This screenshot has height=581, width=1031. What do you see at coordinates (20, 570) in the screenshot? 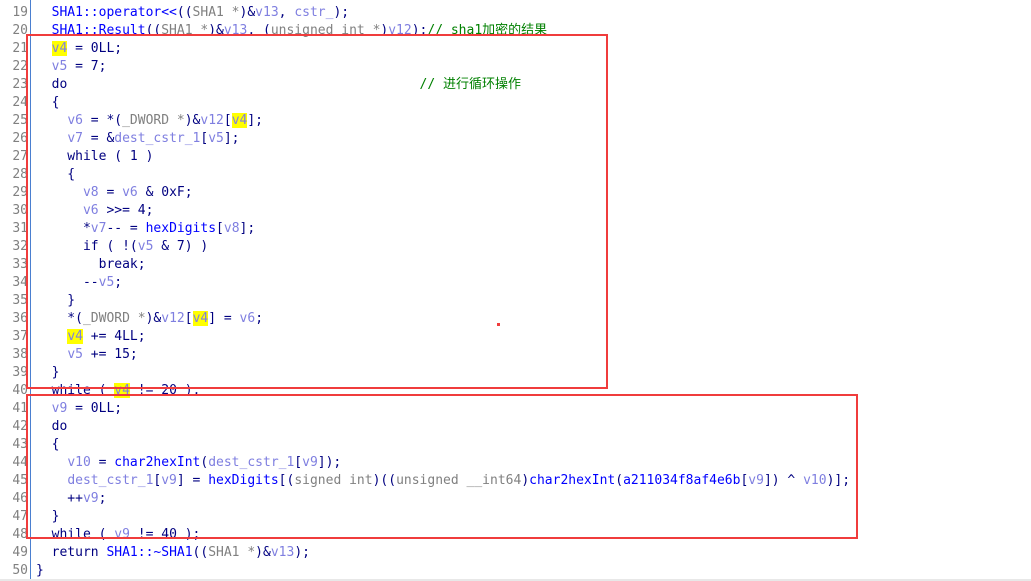
I see `line-number: 50` at bounding box center [20, 570].